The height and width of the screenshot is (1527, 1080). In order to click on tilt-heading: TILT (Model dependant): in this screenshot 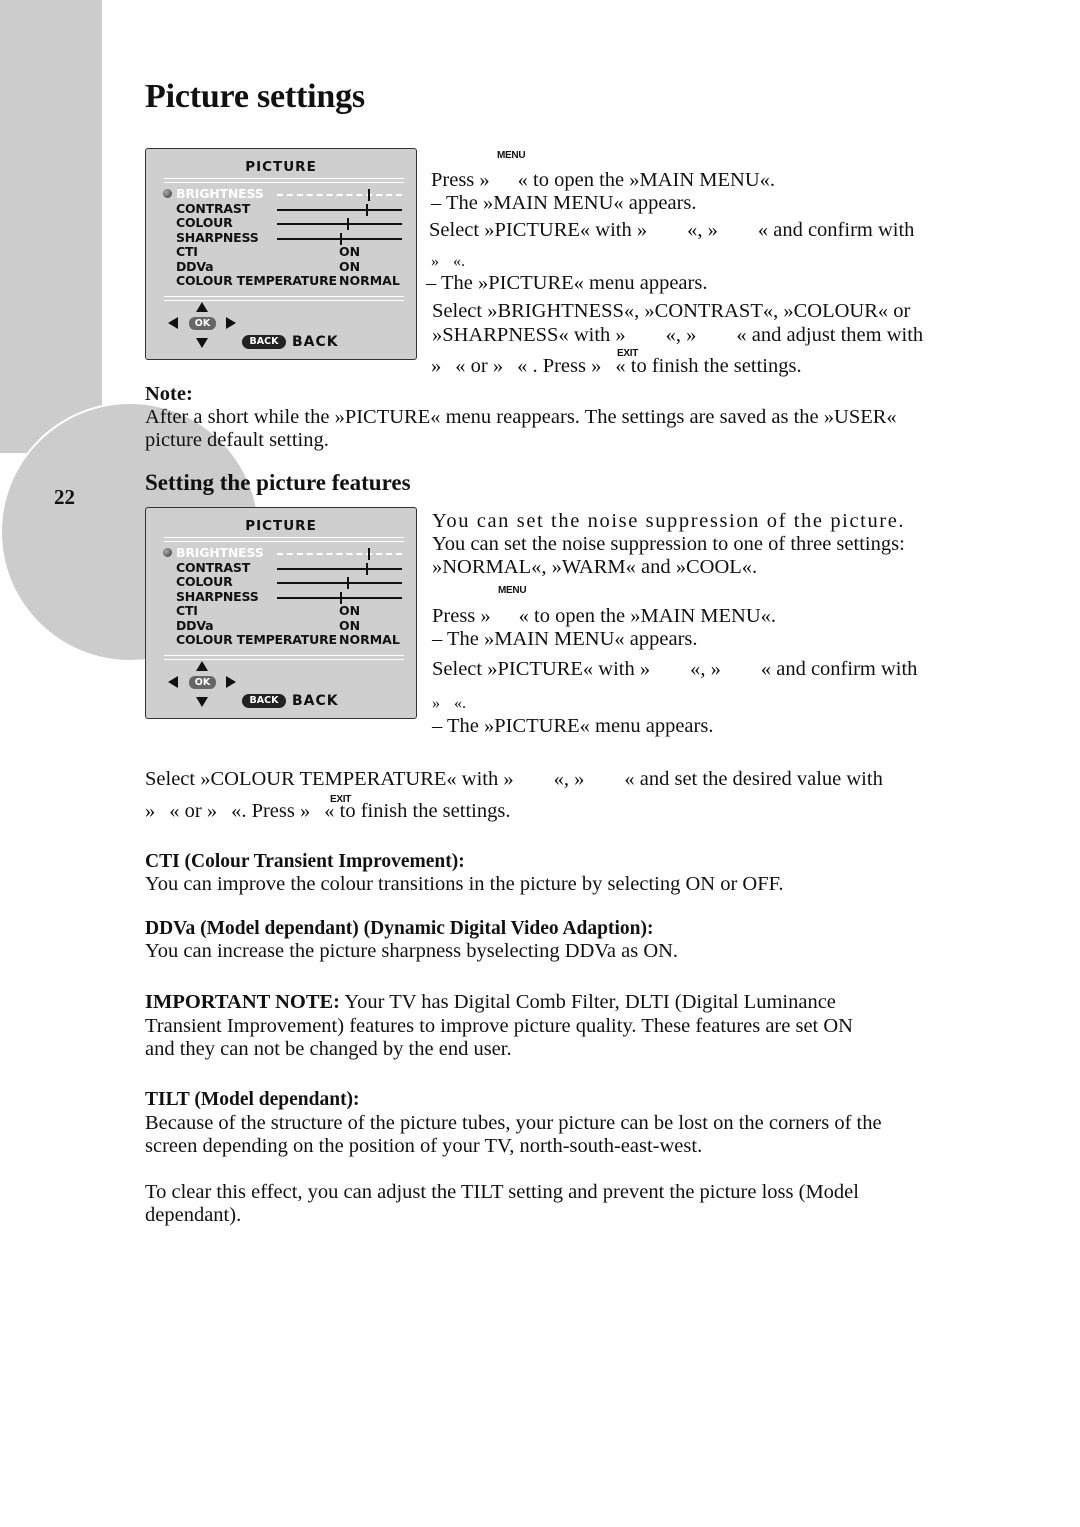, I will do `click(252, 1099)`.